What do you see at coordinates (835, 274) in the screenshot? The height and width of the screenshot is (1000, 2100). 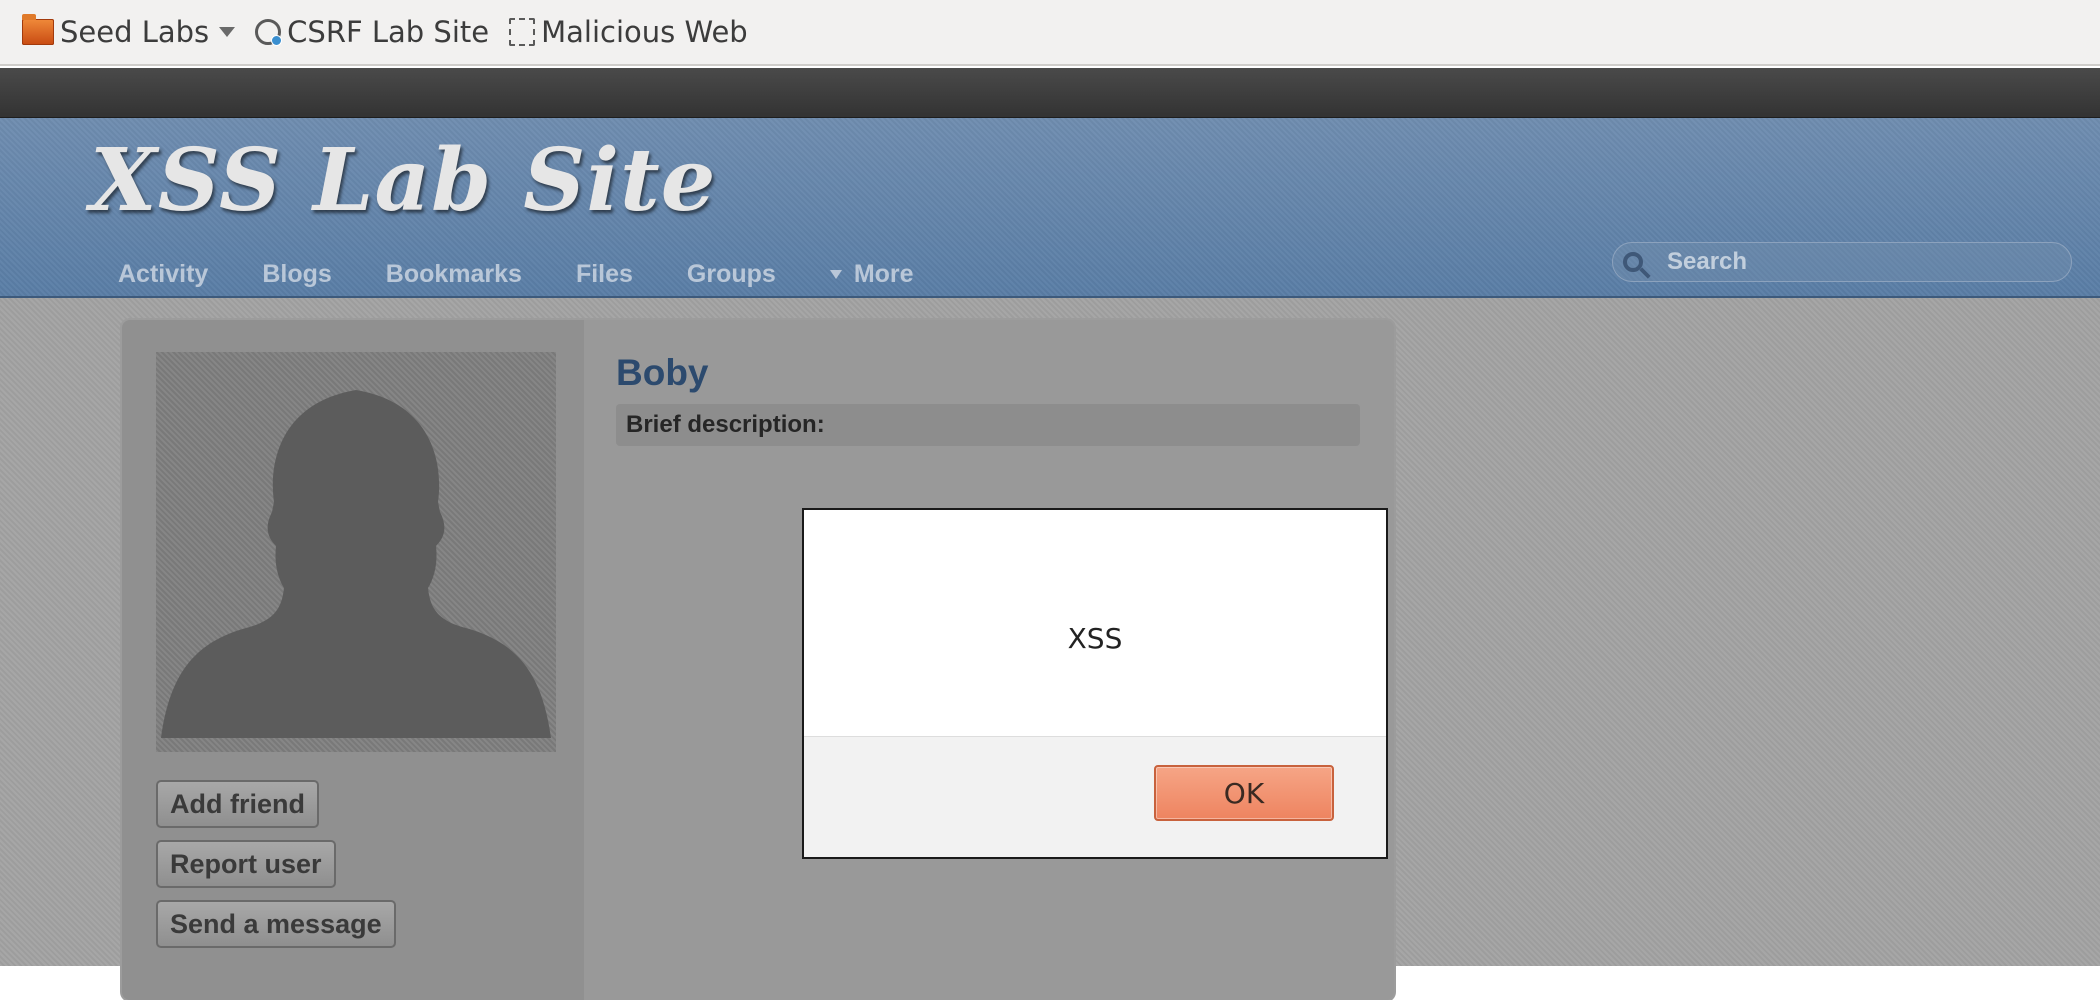 I see `caret-down-icon` at bounding box center [835, 274].